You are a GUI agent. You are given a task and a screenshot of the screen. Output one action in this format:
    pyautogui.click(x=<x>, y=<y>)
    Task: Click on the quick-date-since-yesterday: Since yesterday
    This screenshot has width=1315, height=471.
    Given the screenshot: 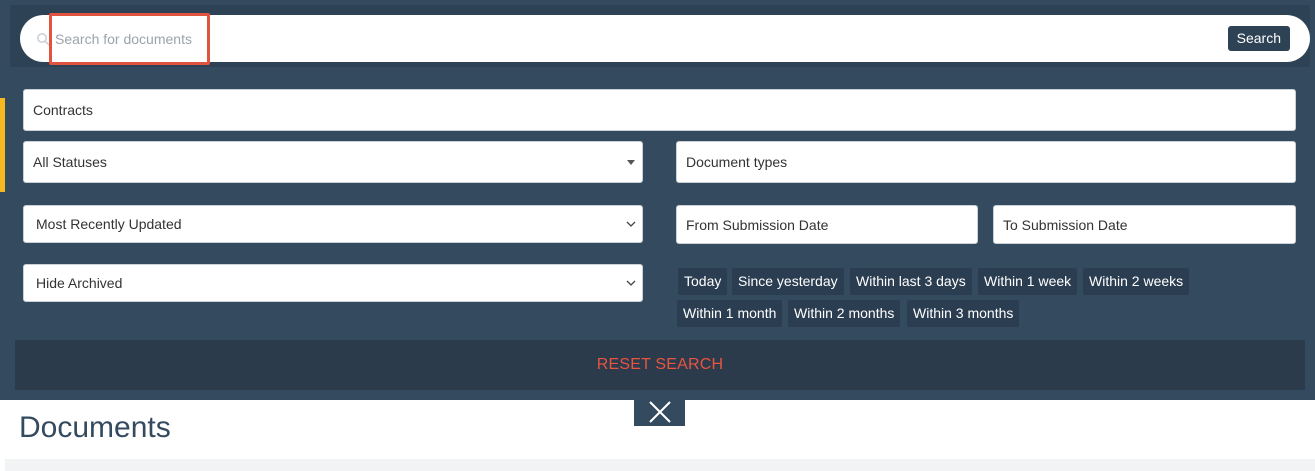 What is the action you would take?
    pyautogui.click(x=788, y=281)
    